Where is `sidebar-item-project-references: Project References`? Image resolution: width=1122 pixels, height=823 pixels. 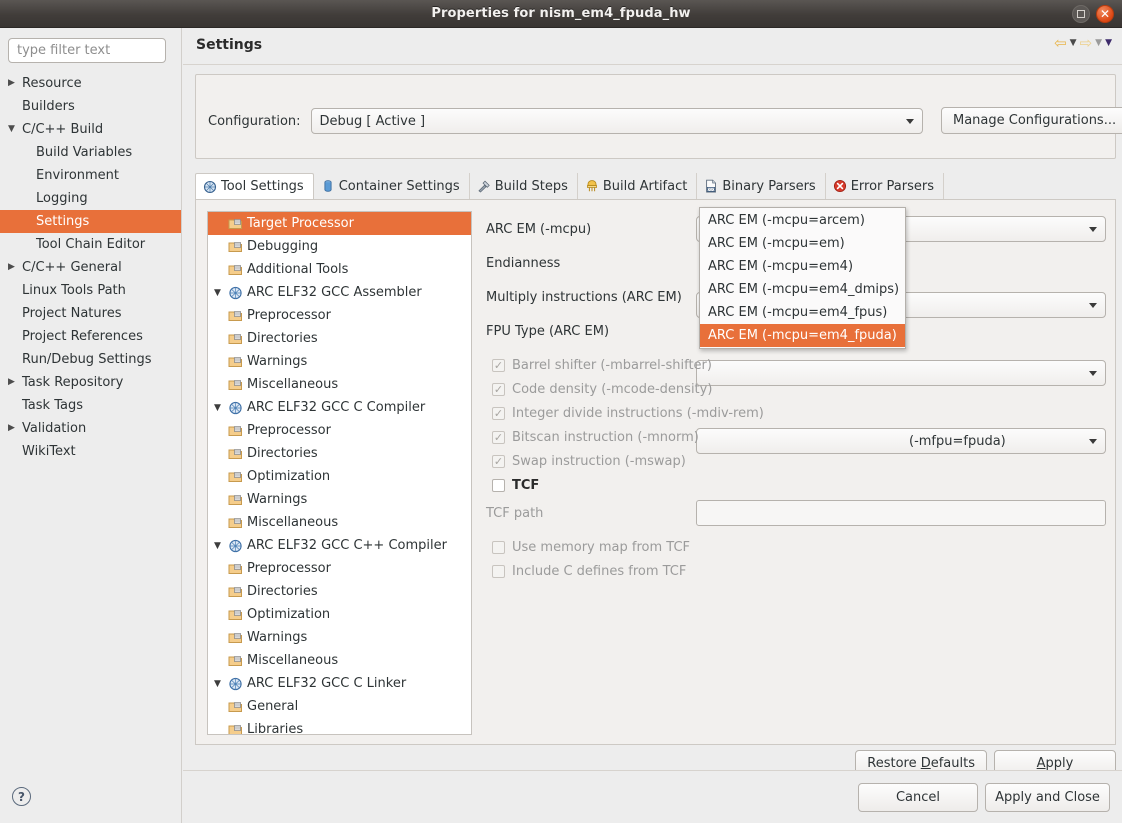
sidebar-item-project-references: Project References is located at coordinates (90, 336).